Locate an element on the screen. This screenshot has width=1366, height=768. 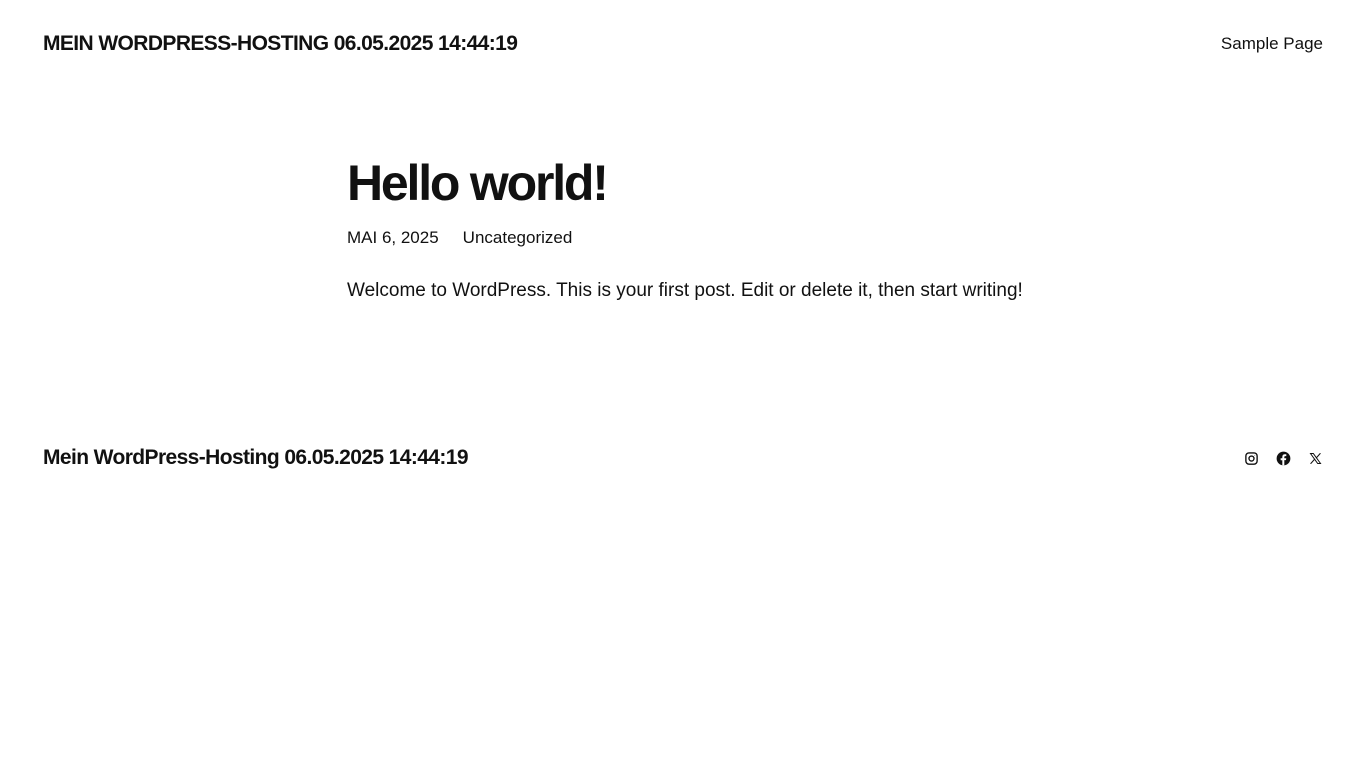
social-links is located at coordinates (1283, 458).